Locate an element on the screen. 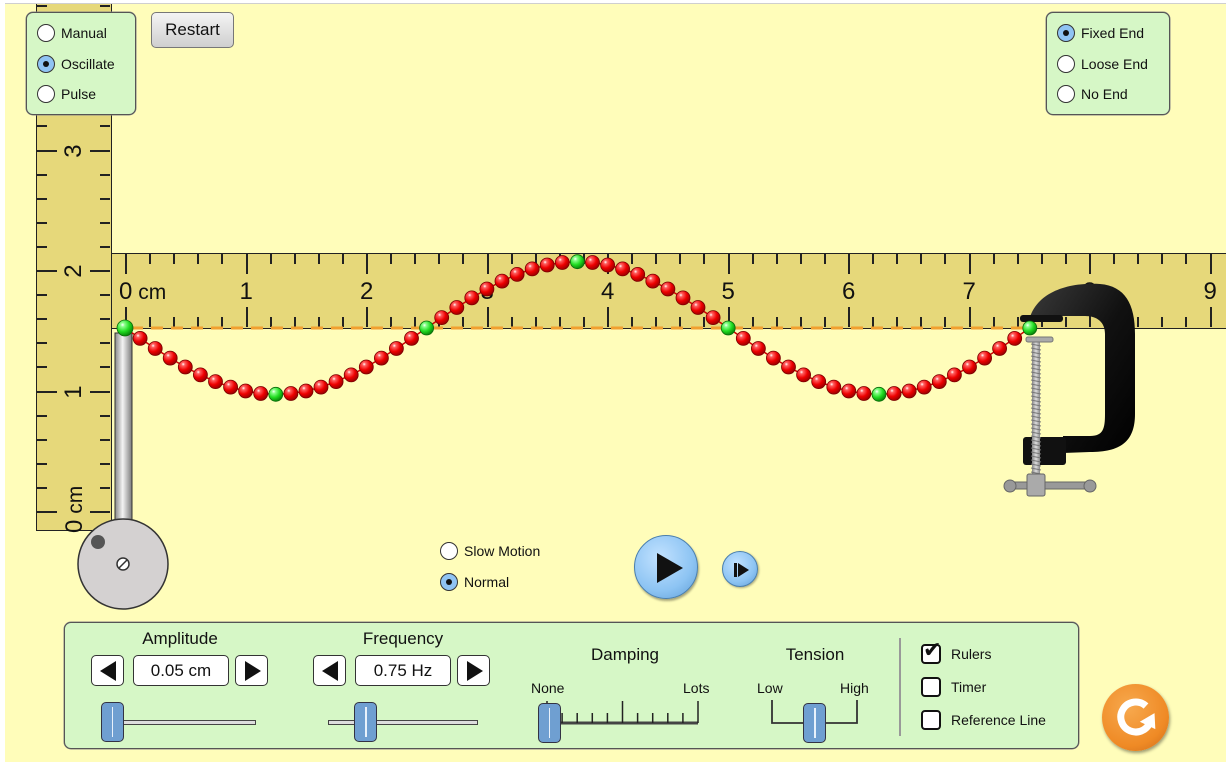  amplitude-slider-track is located at coordinates (183, 722).